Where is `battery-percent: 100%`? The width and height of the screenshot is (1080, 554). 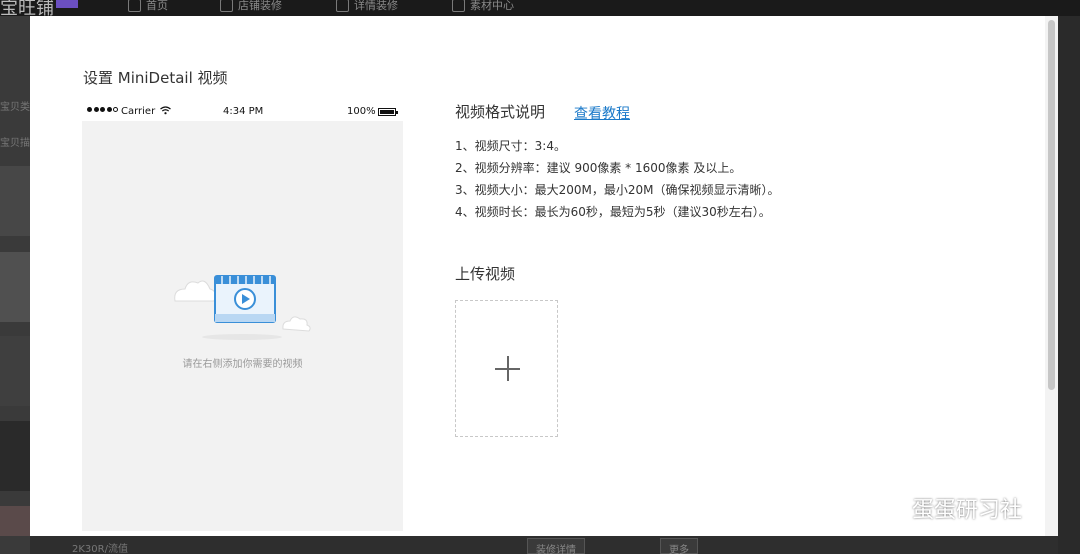 battery-percent: 100% is located at coordinates (361, 111).